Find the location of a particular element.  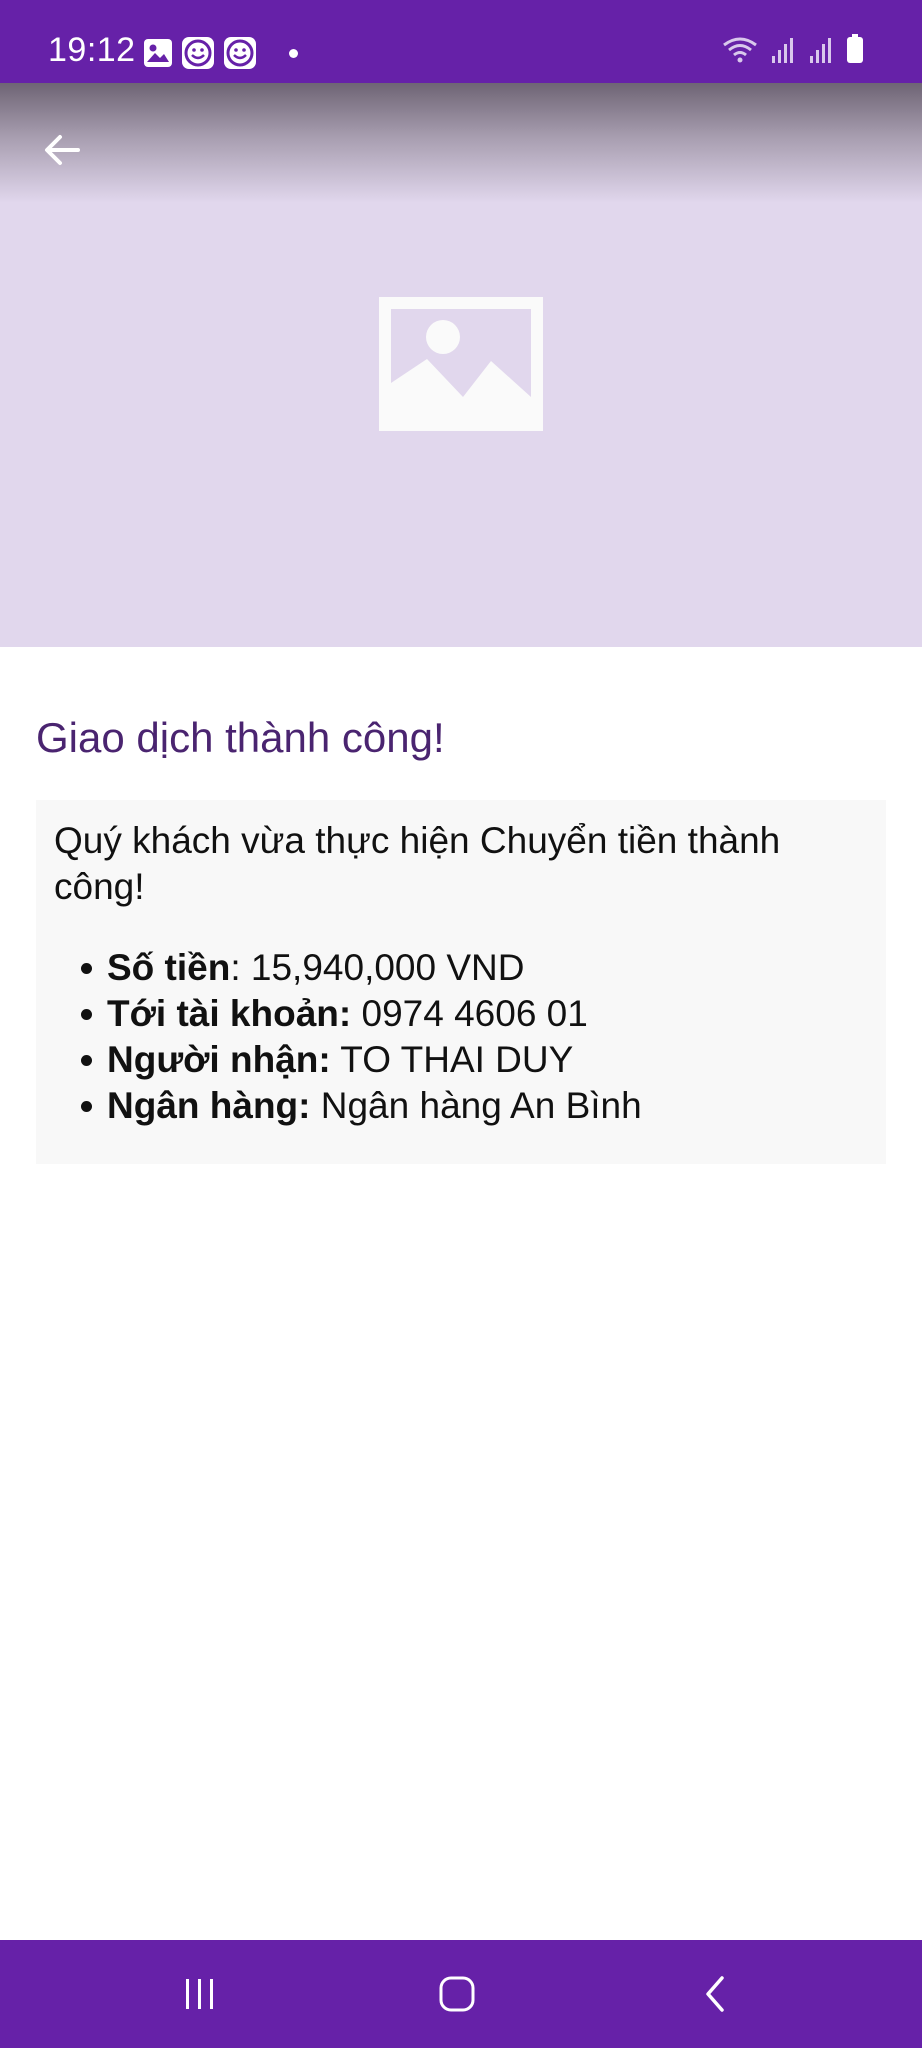

account-label: Tới tài khoản: is located at coordinates (229, 1013).